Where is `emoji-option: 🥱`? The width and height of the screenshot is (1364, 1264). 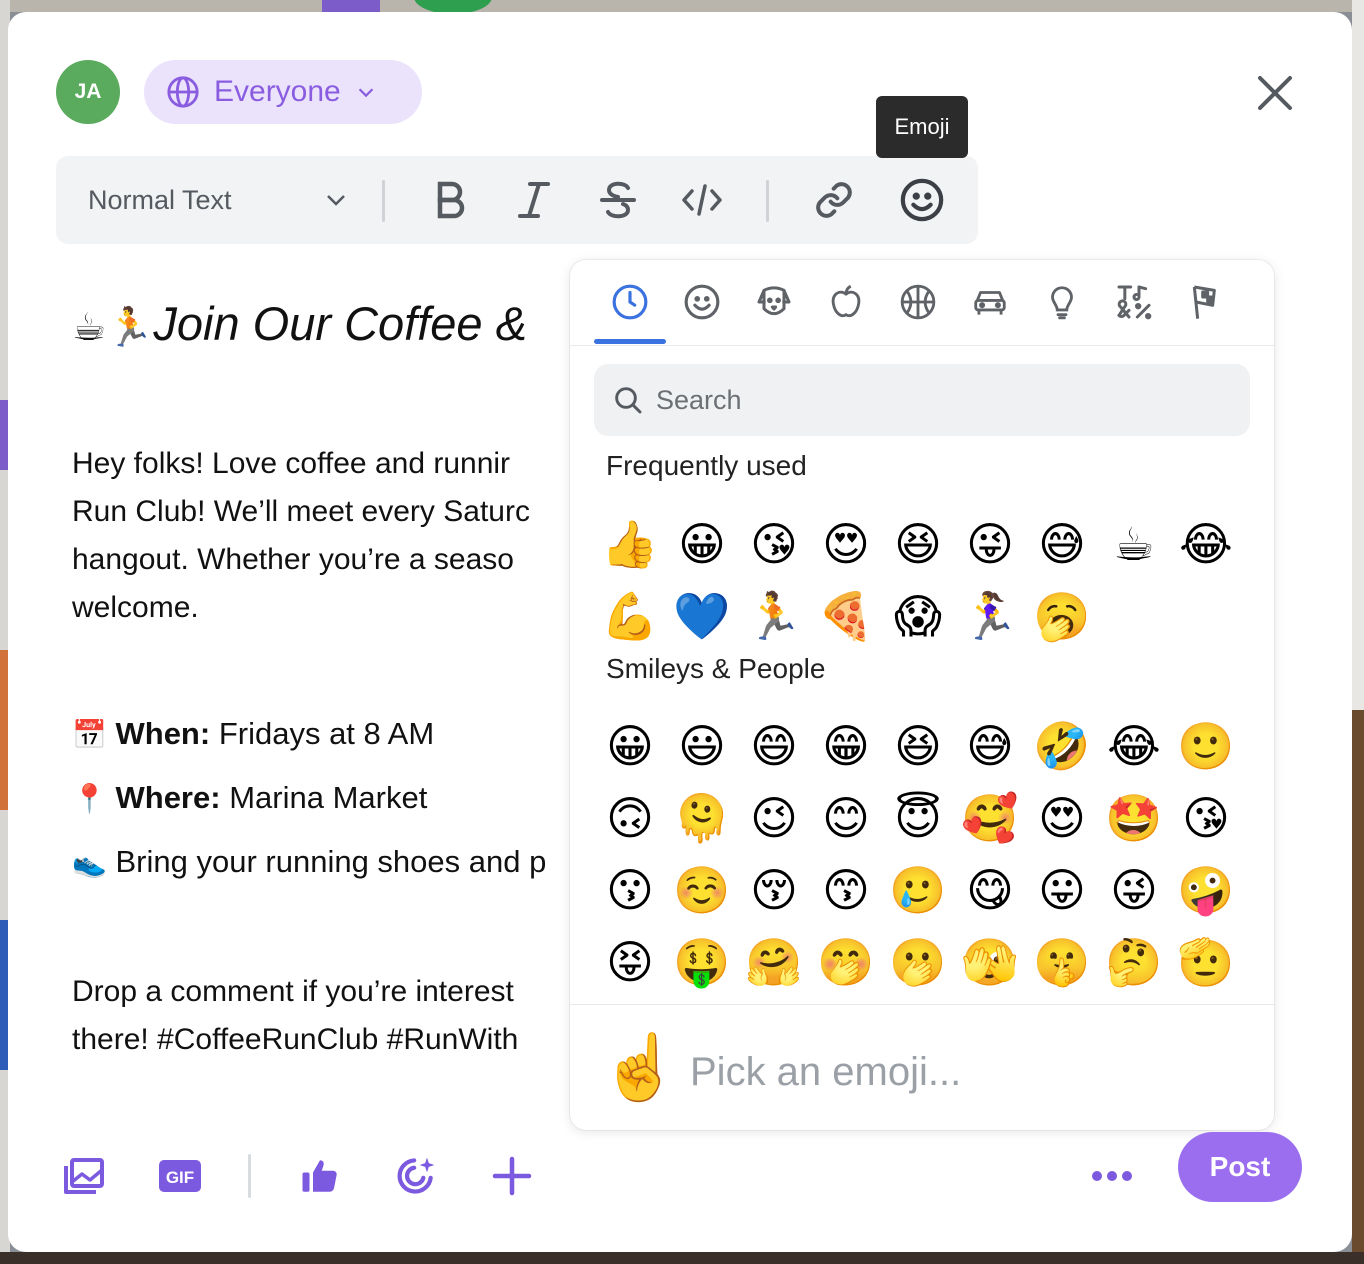
emoji-option: 🥱 is located at coordinates (1062, 616).